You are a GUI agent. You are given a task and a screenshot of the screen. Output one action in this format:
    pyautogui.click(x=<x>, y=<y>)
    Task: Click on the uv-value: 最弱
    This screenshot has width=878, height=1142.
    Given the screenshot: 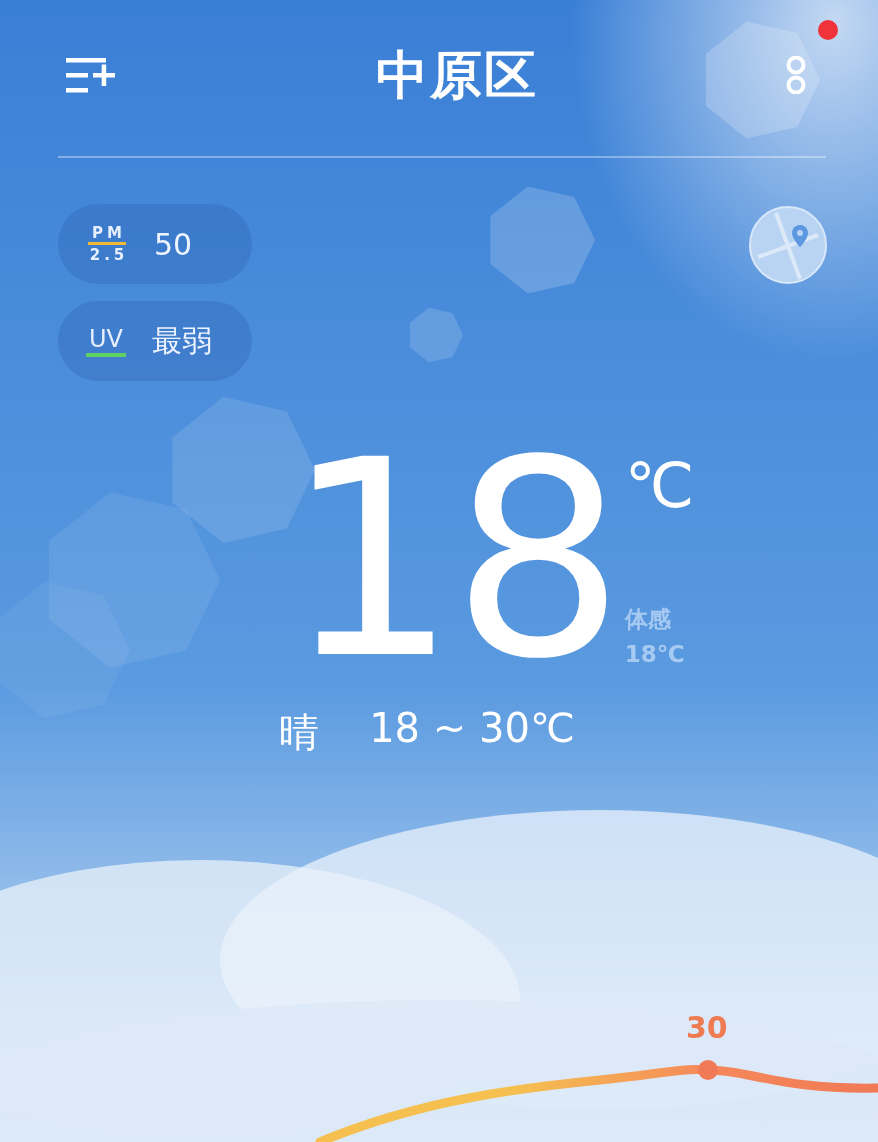 What is the action you would take?
    pyautogui.click(x=182, y=340)
    